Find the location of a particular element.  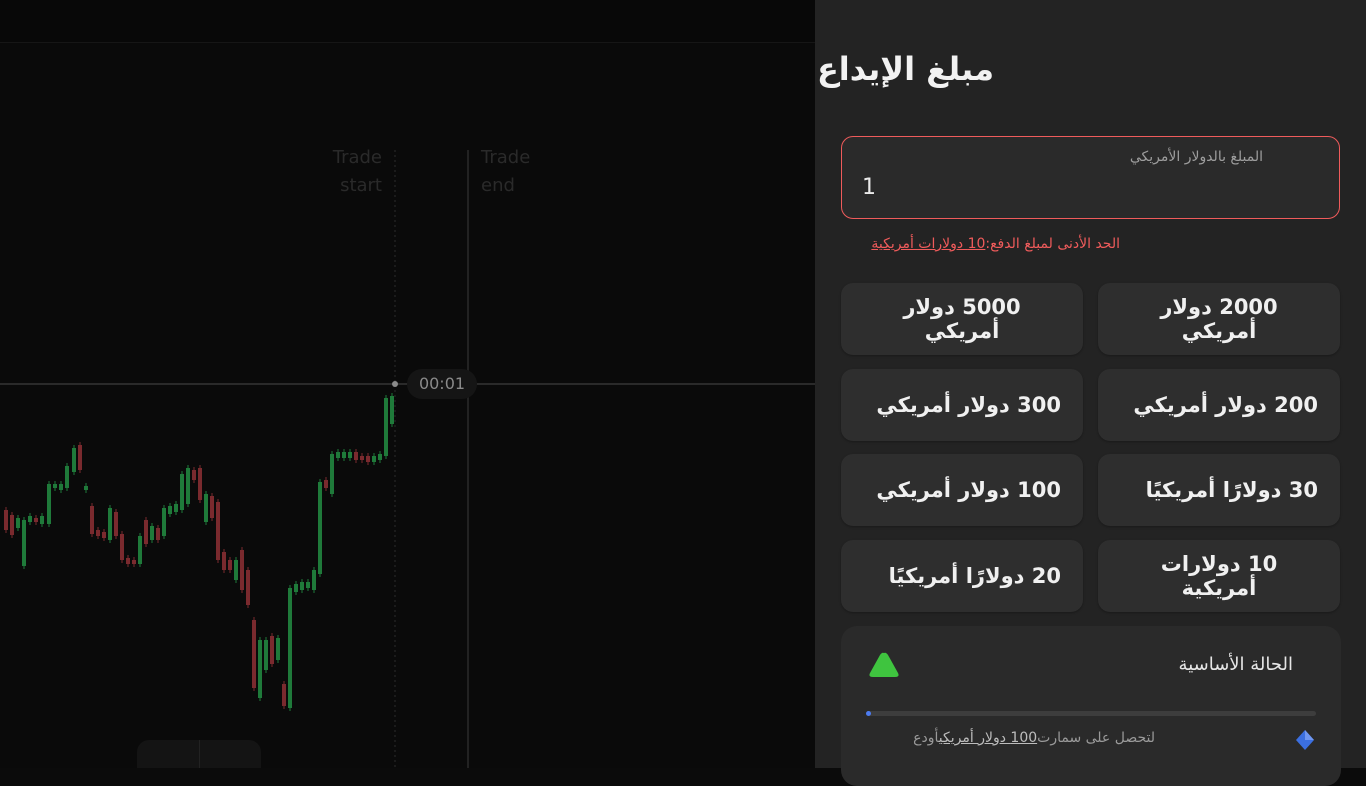

preset-30-button: 30 دولارًا أمريكيًا is located at coordinates (1219, 490).